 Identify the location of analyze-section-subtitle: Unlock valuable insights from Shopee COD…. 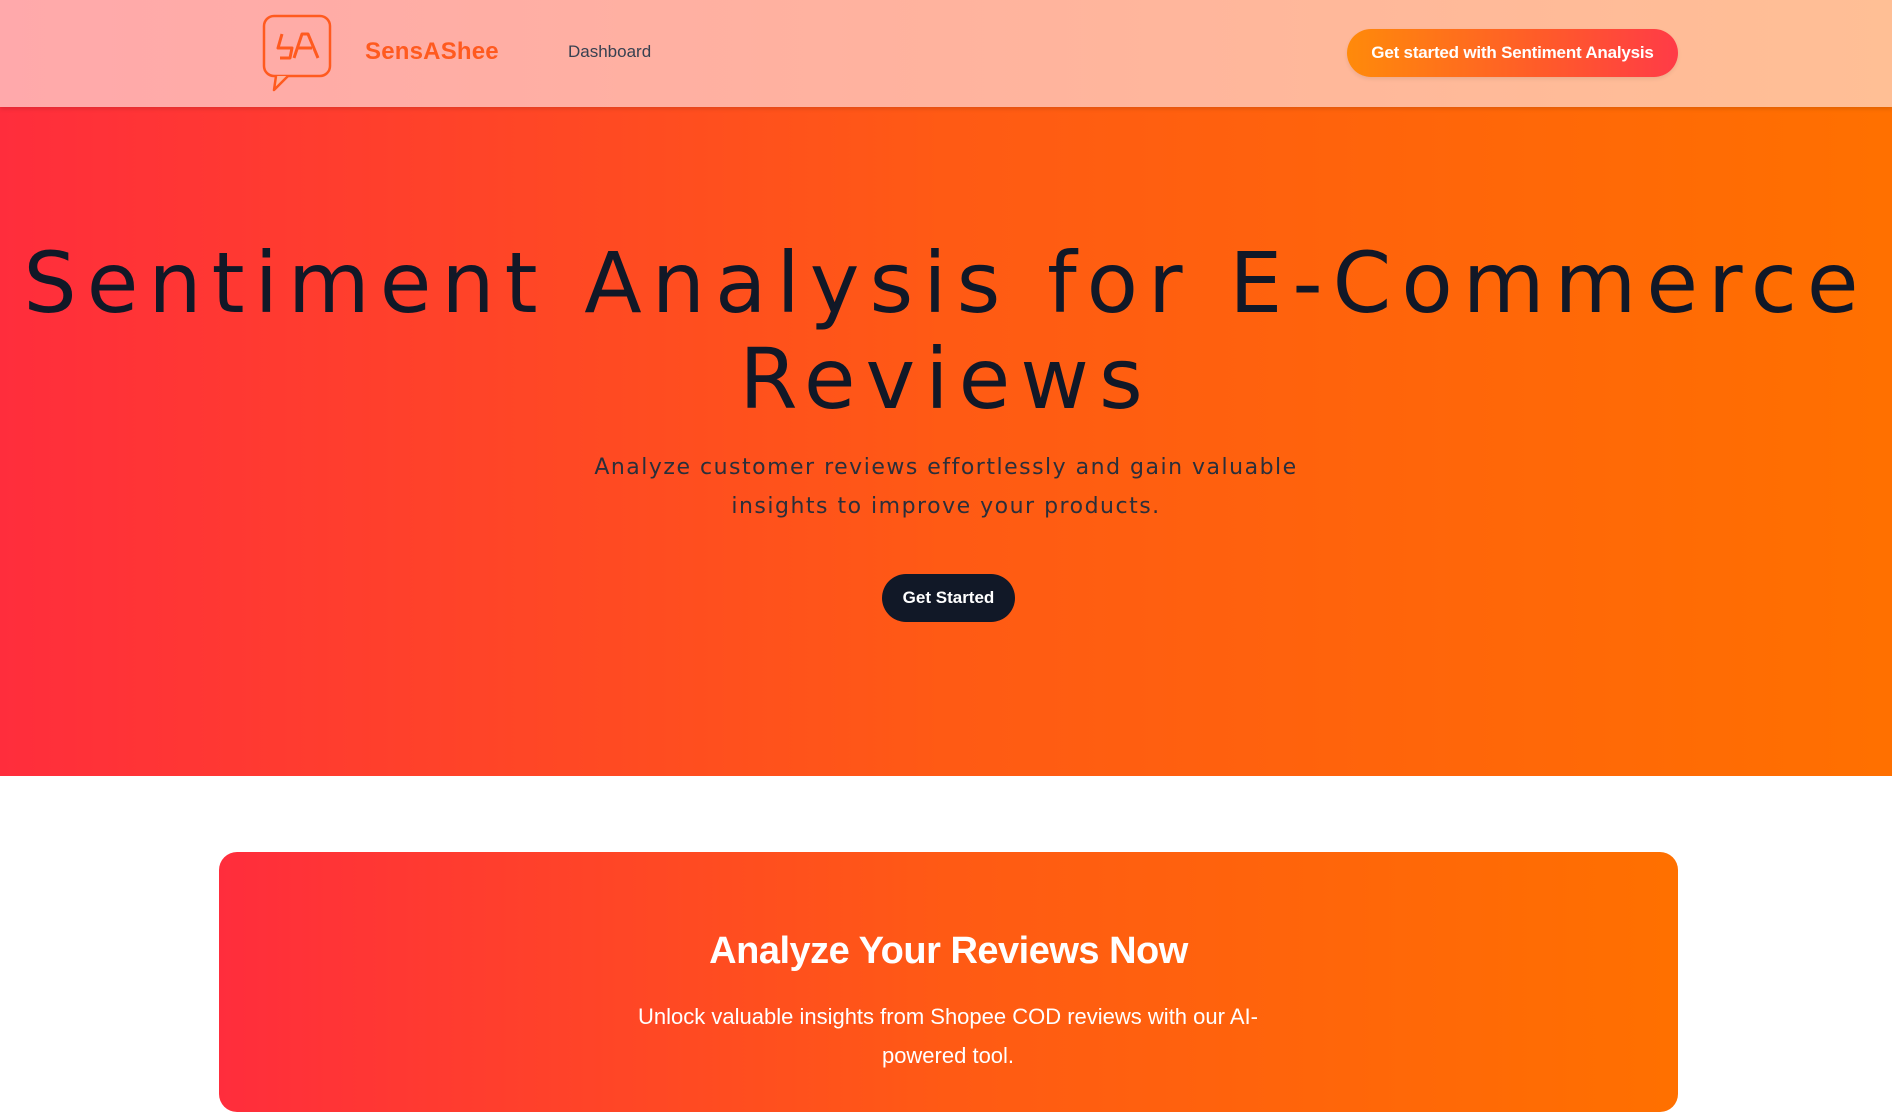
(948, 1036).